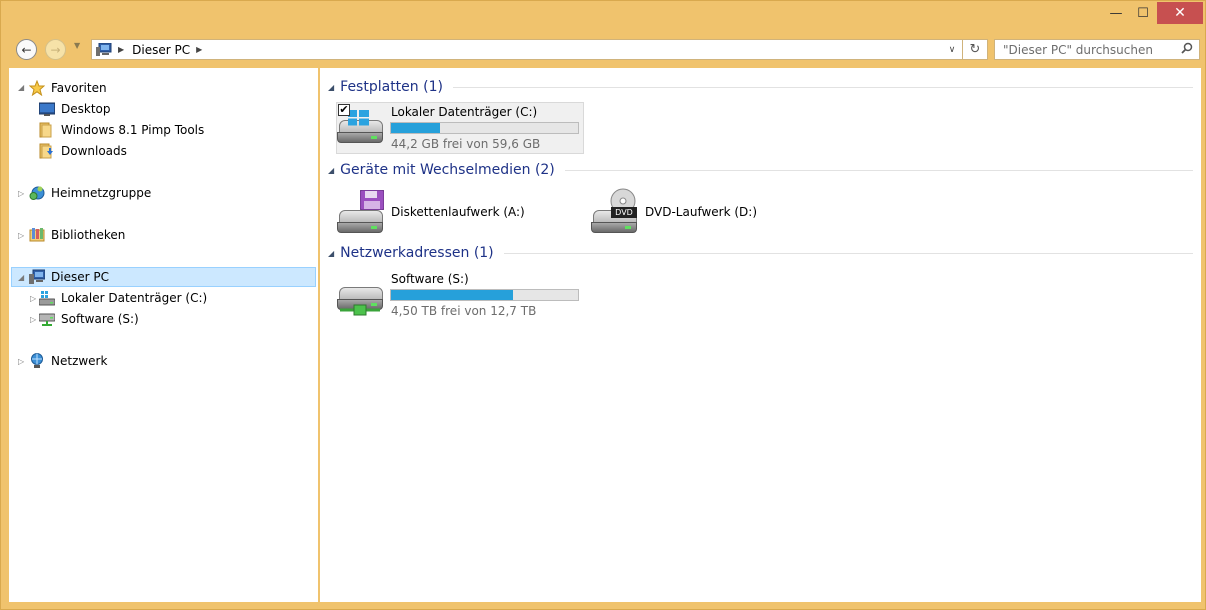 The image size is (1206, 610). Describe the element at coordinates (1187, 50) in the screenshot. I see `search-icon` at that location.